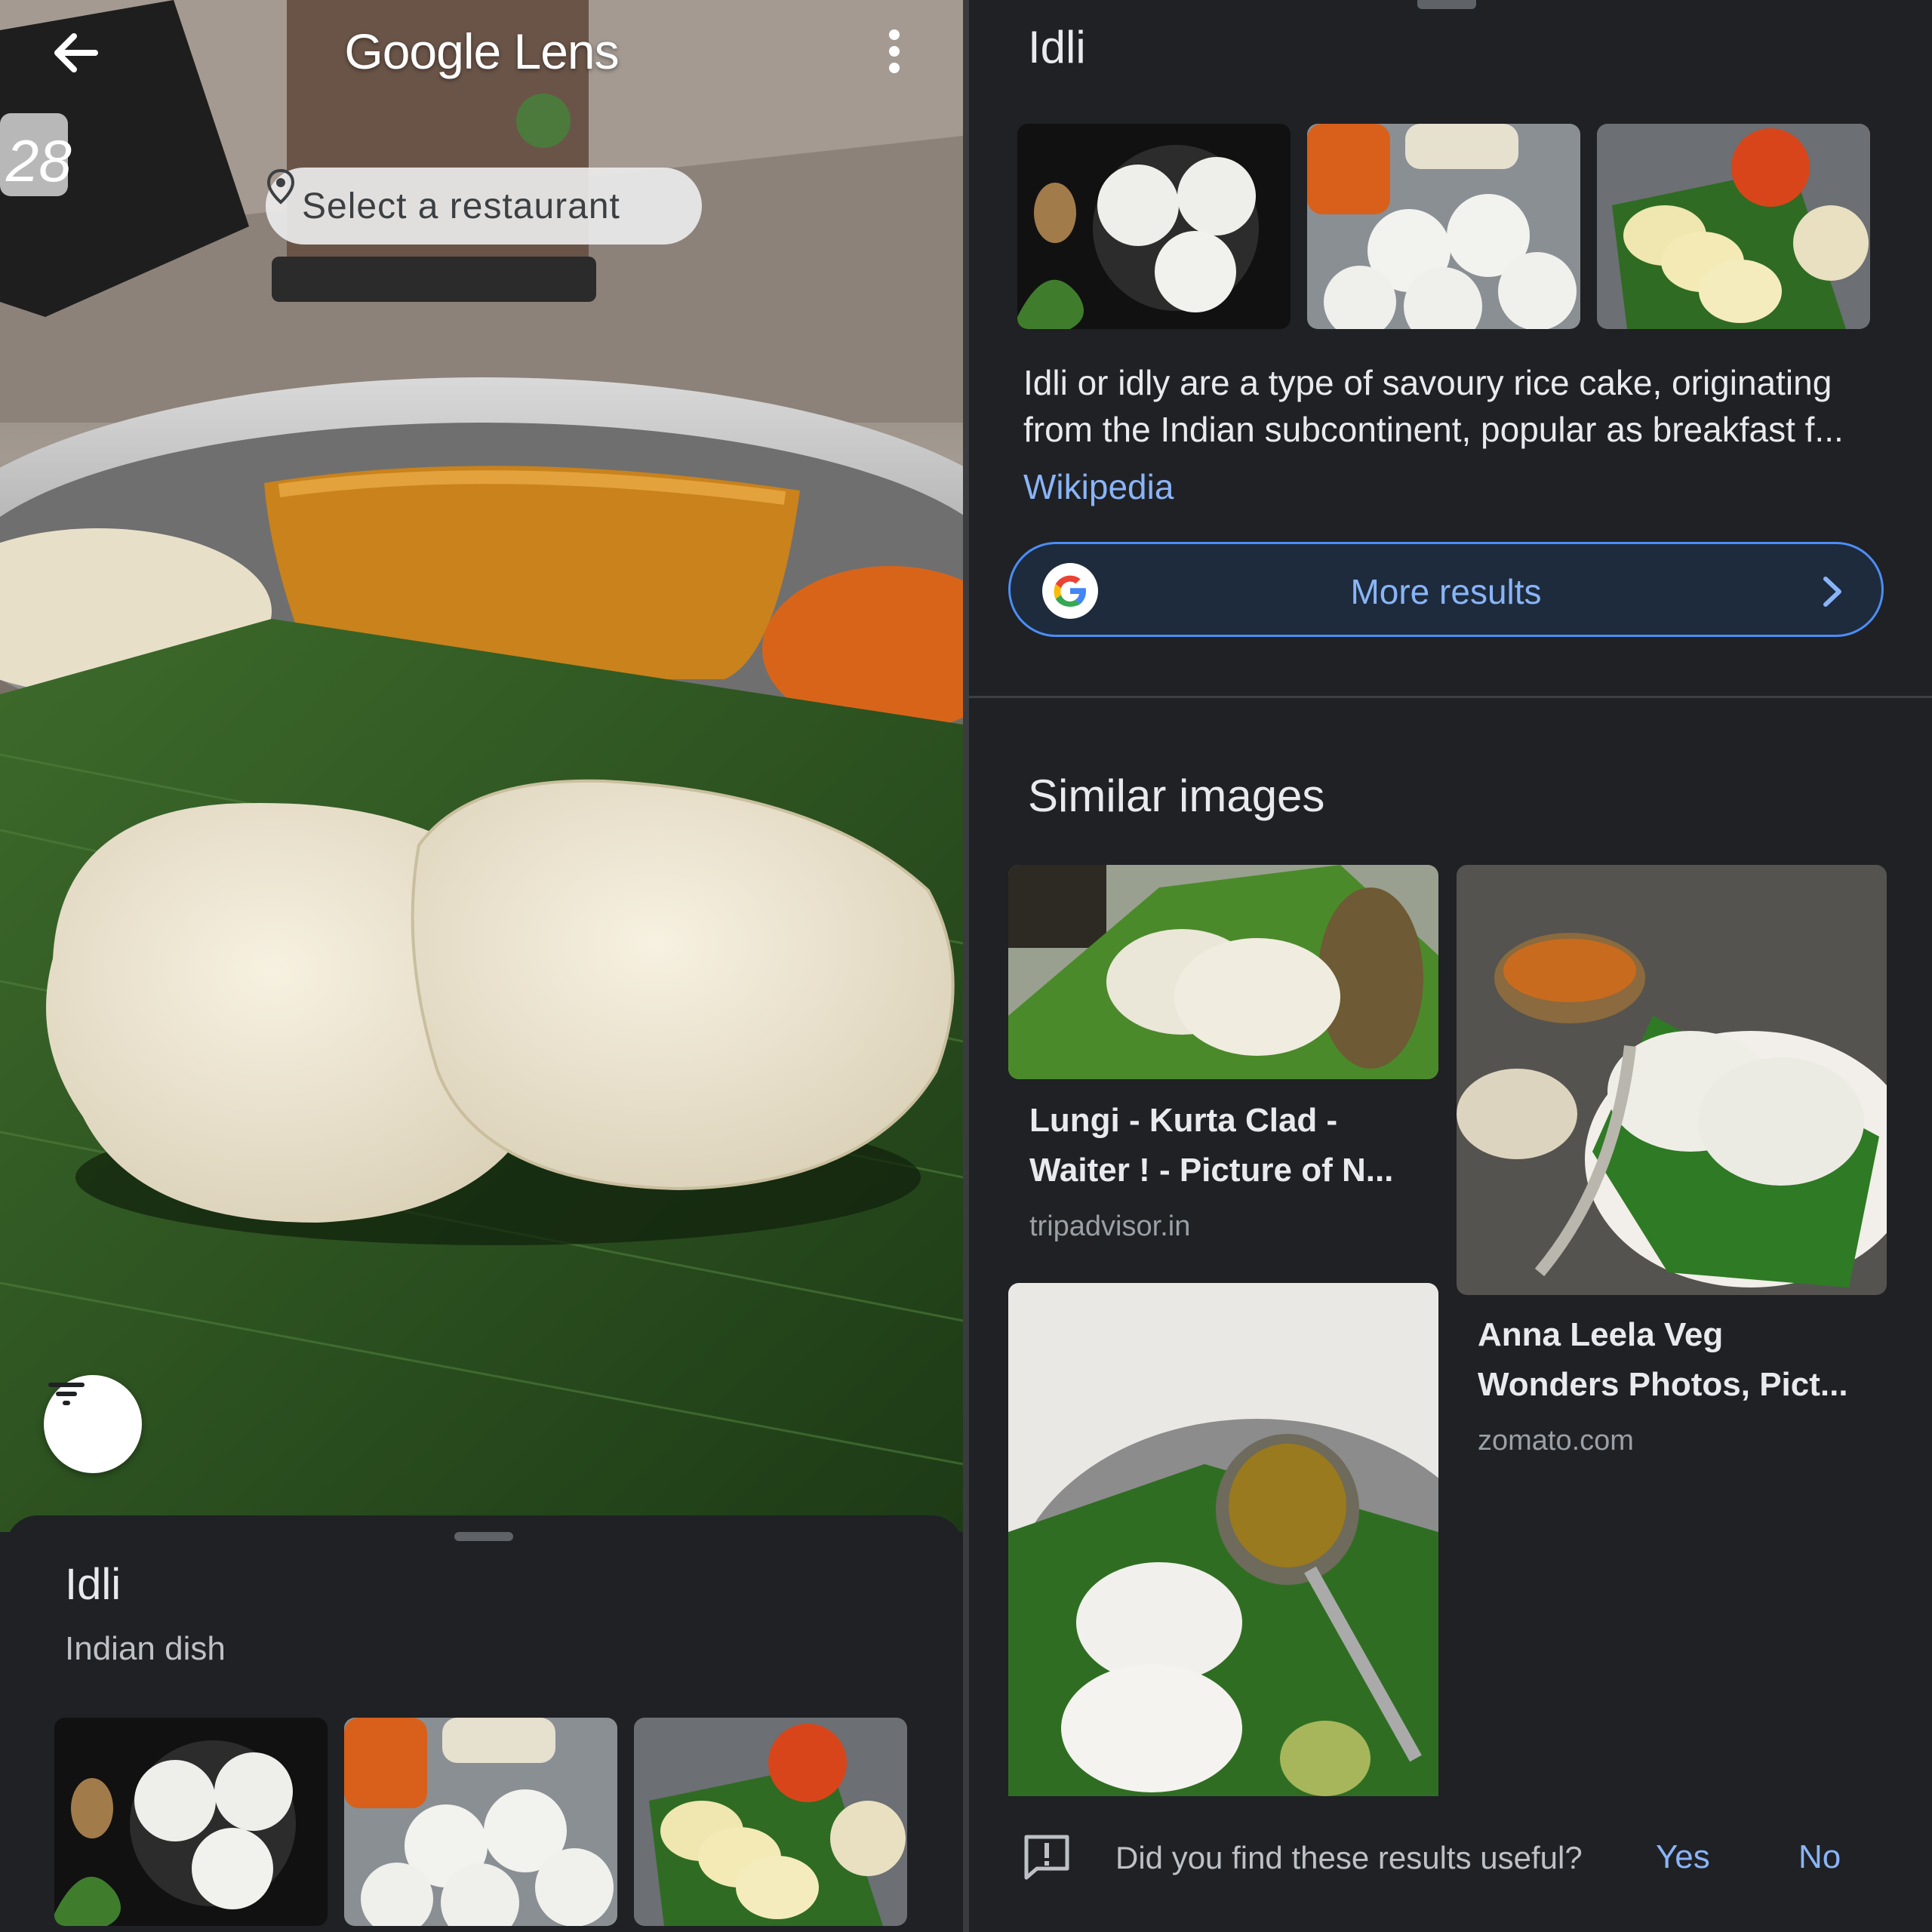  I want to click on feedback-icon, so click(1046, 1857).